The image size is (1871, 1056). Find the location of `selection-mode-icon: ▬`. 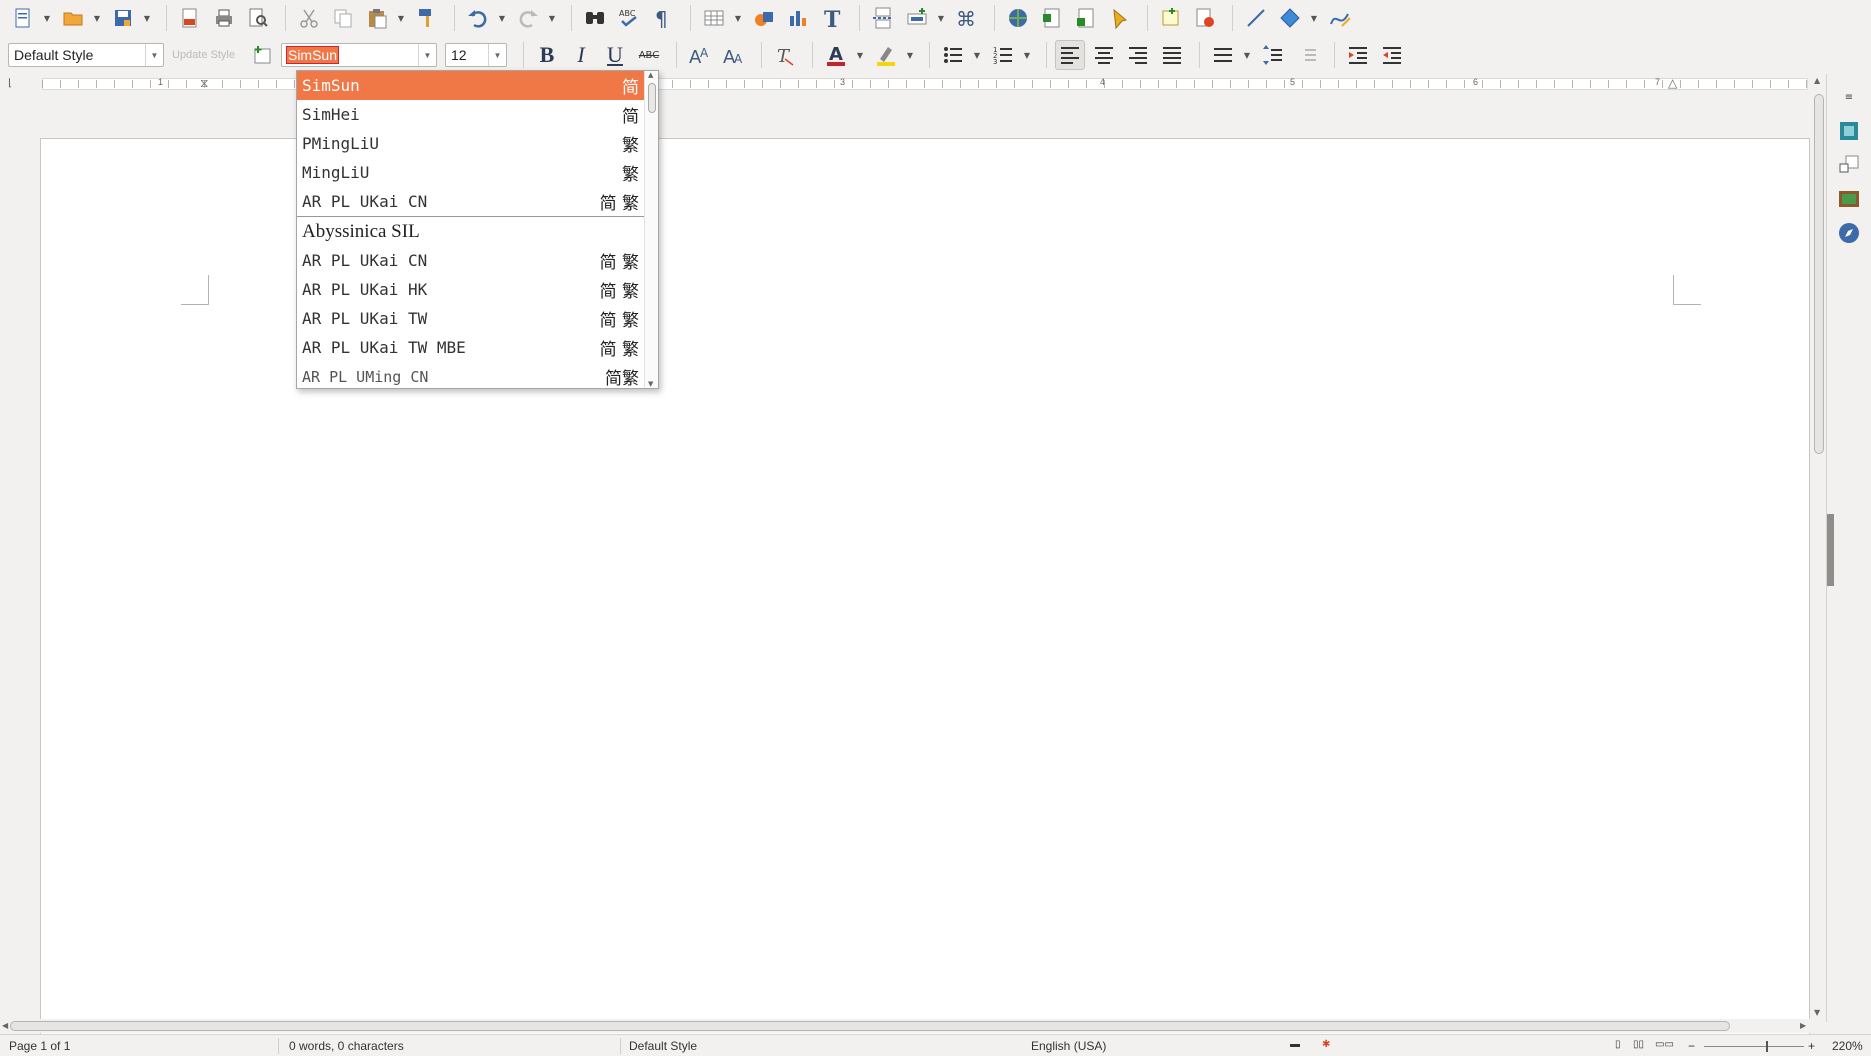

selection-mode-icon: ▬ is located at coordinates (1295, 1044).